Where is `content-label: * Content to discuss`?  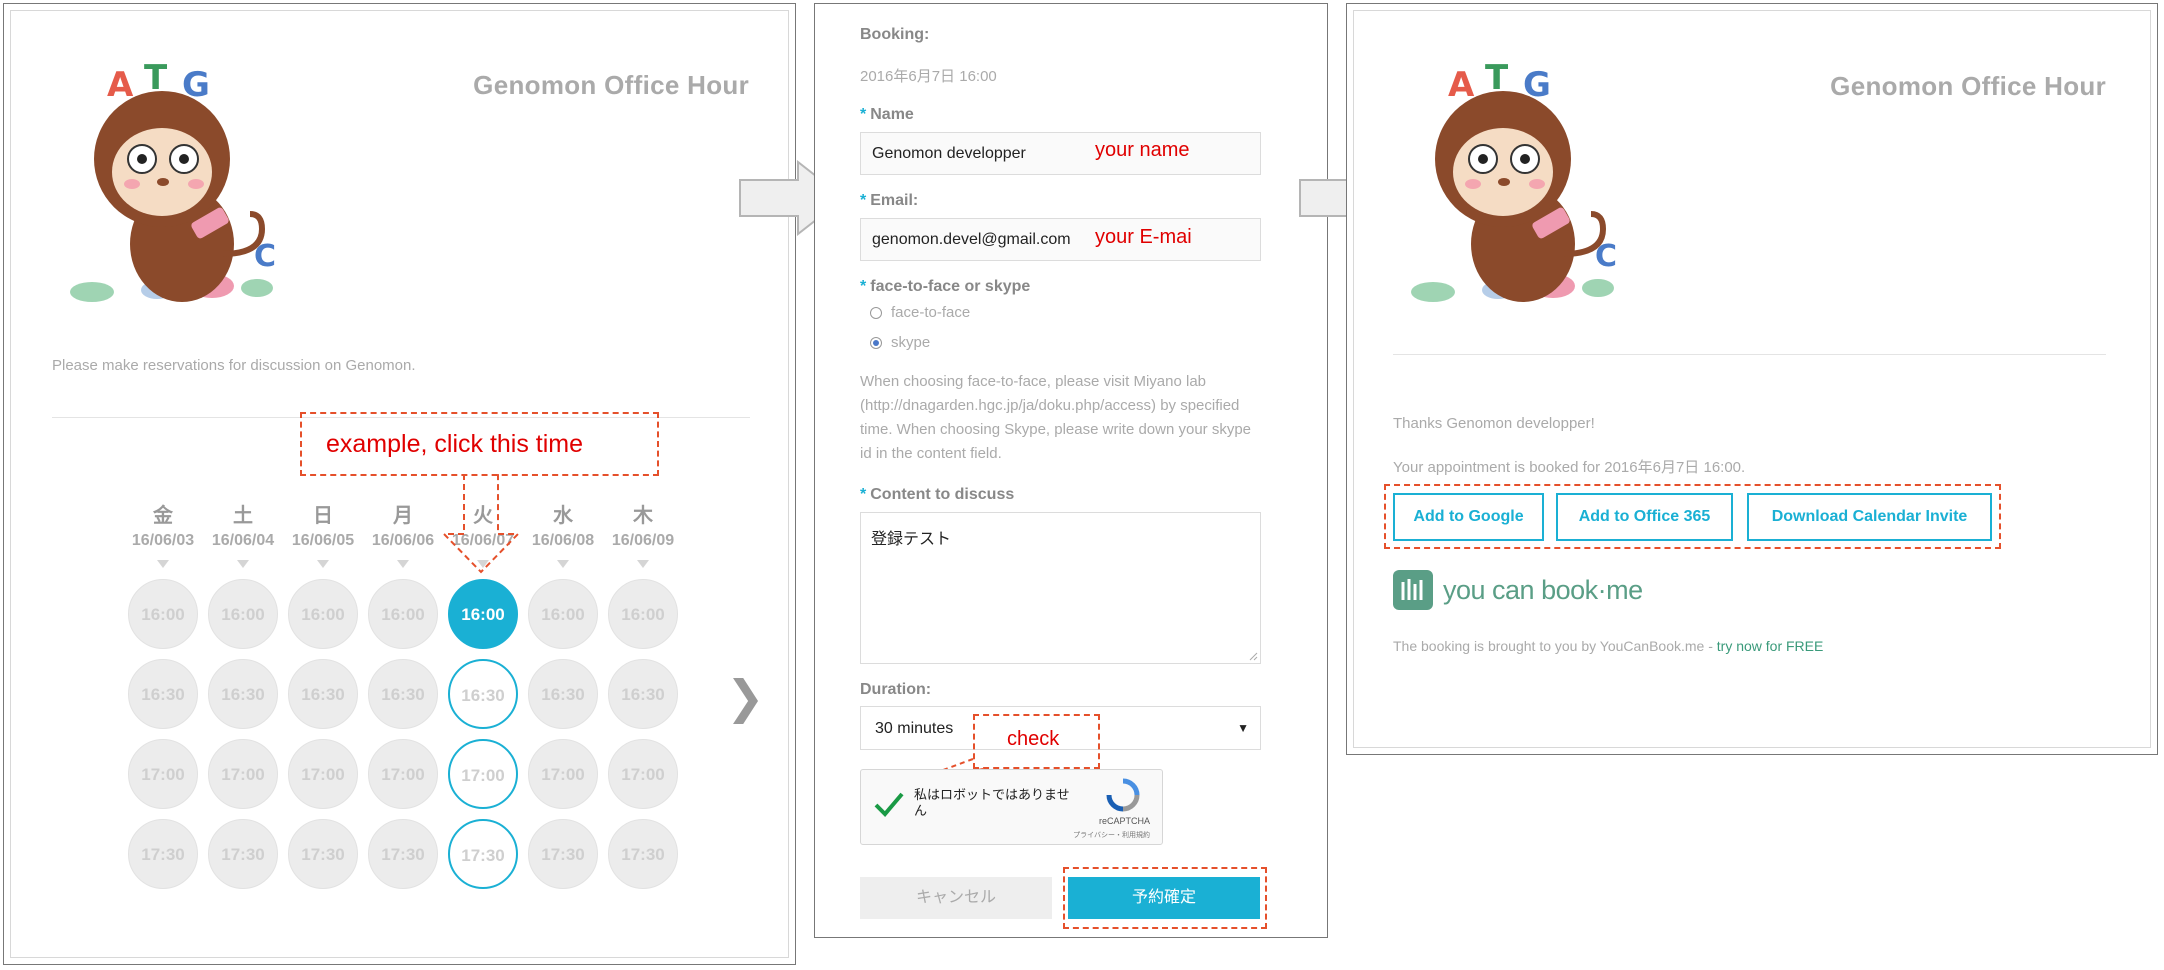 content-label: * Content to discuss is located at coordinates (937, 494).